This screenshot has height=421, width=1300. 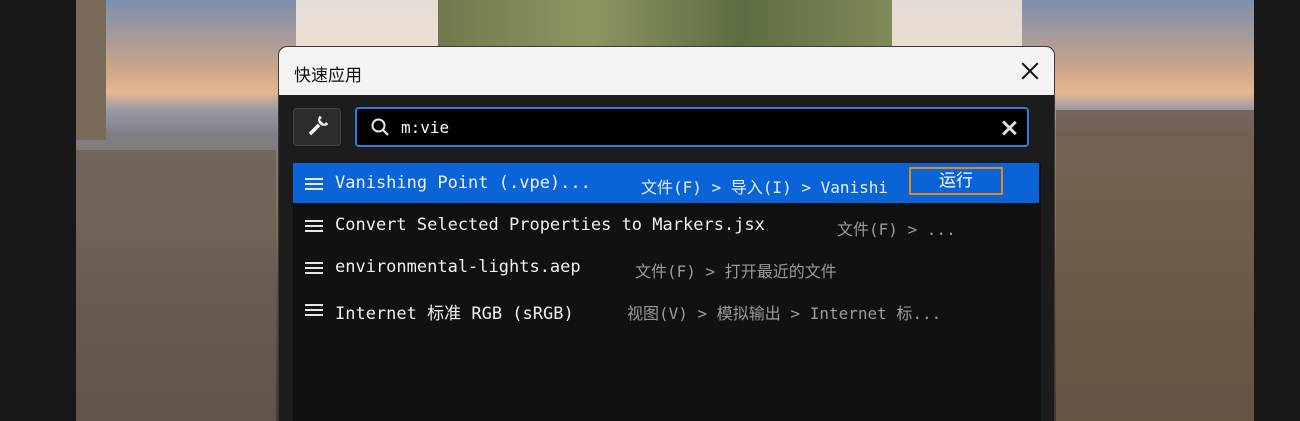 I want to click on clear-icon, so click(x=1009, y=128).